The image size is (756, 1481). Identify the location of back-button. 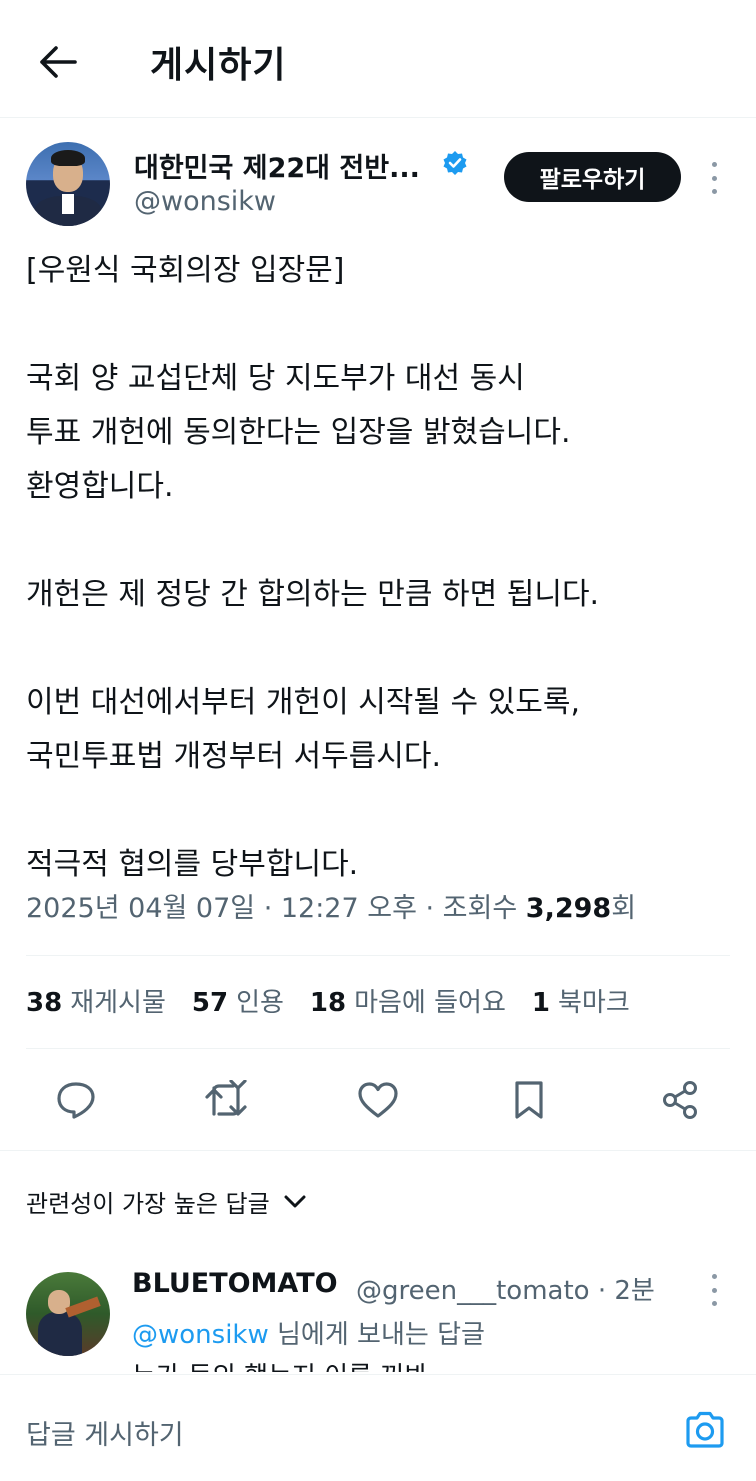
(58, 62).